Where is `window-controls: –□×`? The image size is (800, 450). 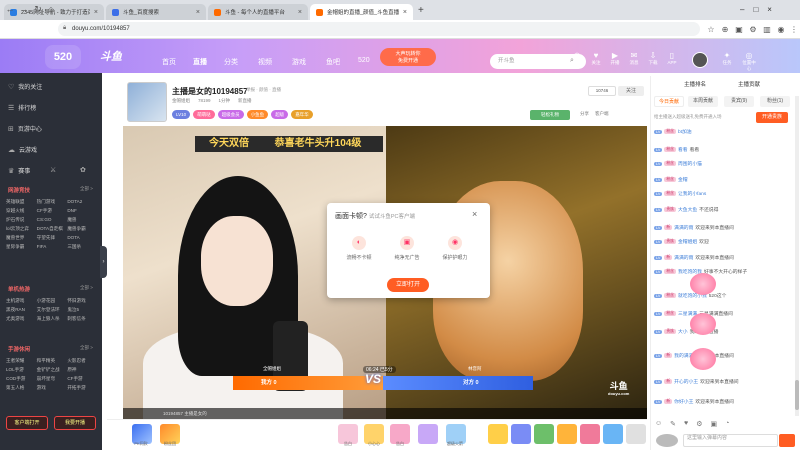 window-controls: –□× is located at coordinates (760, 9).